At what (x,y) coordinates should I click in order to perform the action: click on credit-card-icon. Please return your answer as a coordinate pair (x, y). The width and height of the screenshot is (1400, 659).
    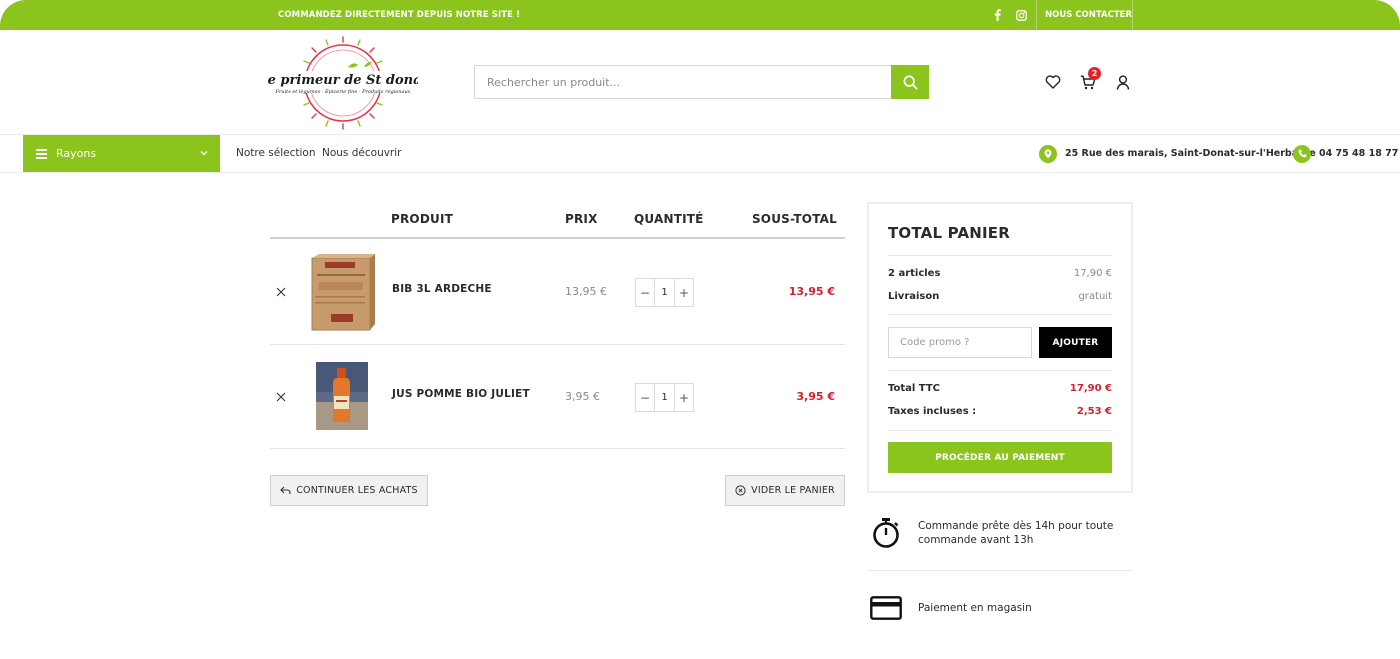
    Looking at the image, I should click on (886, 608).